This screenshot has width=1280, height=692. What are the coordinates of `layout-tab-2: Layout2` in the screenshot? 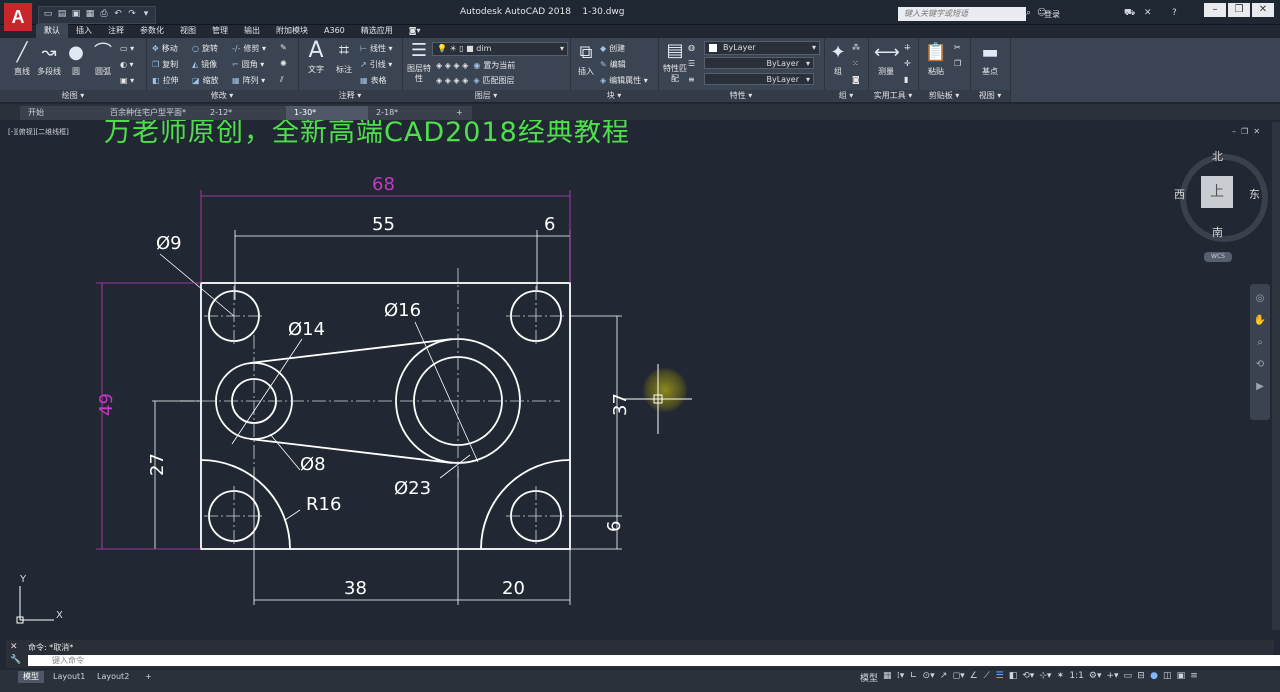 It's located at (113, 677).